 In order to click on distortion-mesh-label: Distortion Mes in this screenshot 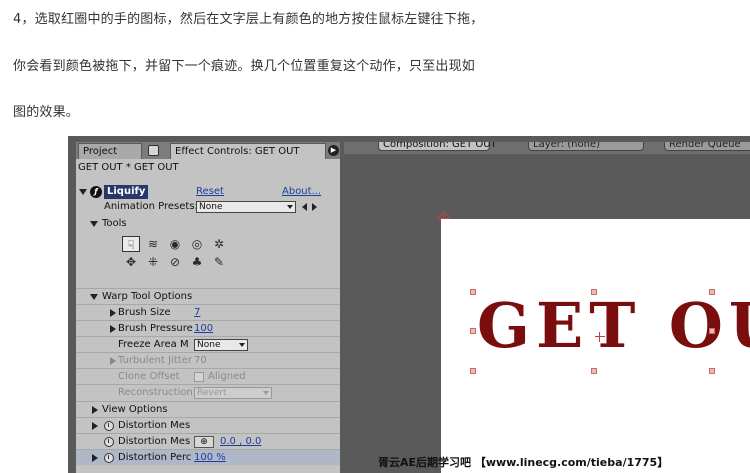, I will do `click(154, 425)`.